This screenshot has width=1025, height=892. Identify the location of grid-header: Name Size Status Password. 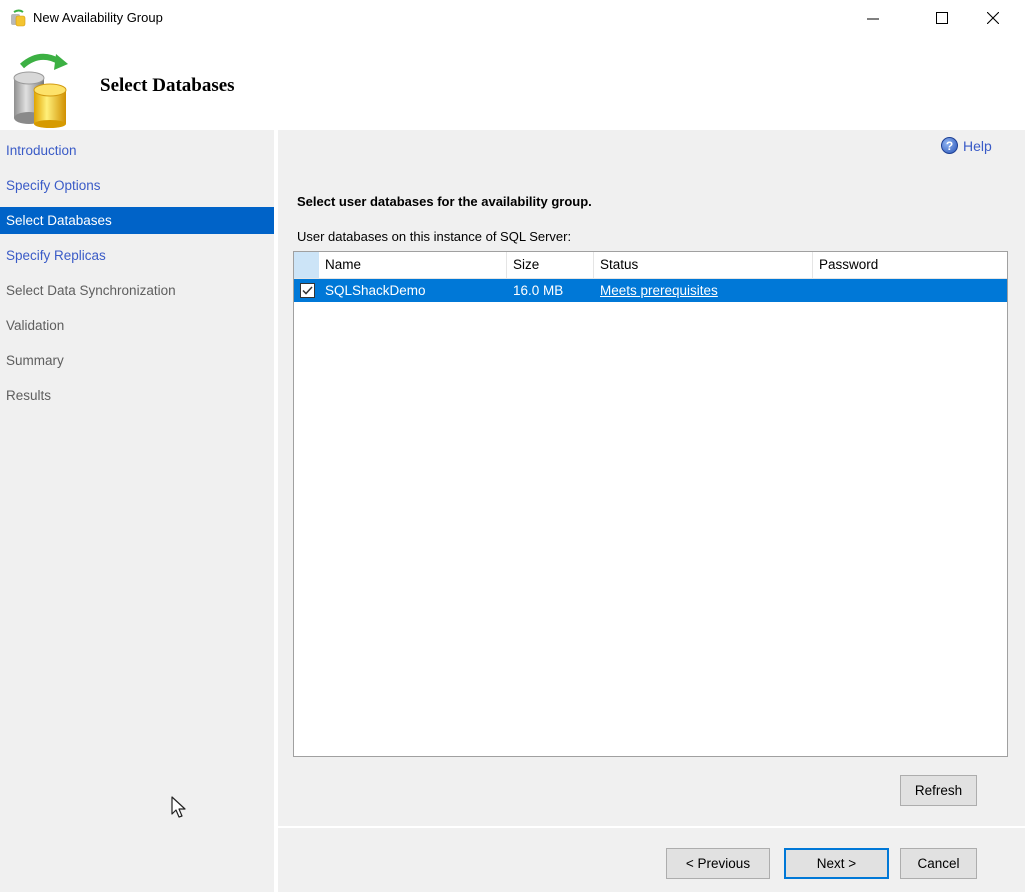
(650, 265).